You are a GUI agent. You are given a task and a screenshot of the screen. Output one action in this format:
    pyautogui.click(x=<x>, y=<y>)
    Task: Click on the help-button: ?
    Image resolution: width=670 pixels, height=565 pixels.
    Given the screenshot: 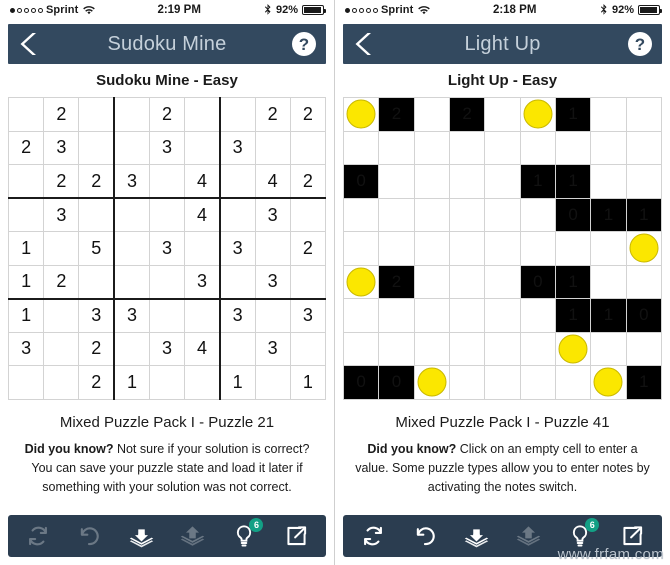 What is the action you would take?
    pyautogui.click(x=304, y=44)
    